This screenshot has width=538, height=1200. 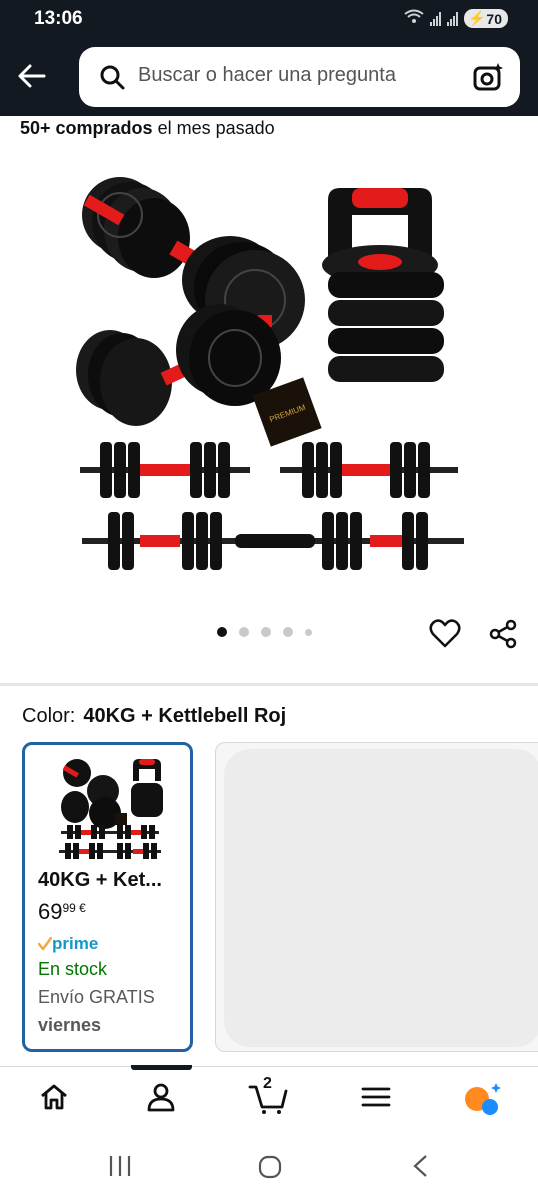 I want to click on recent-apps-button, so click(x=120, y=1168).